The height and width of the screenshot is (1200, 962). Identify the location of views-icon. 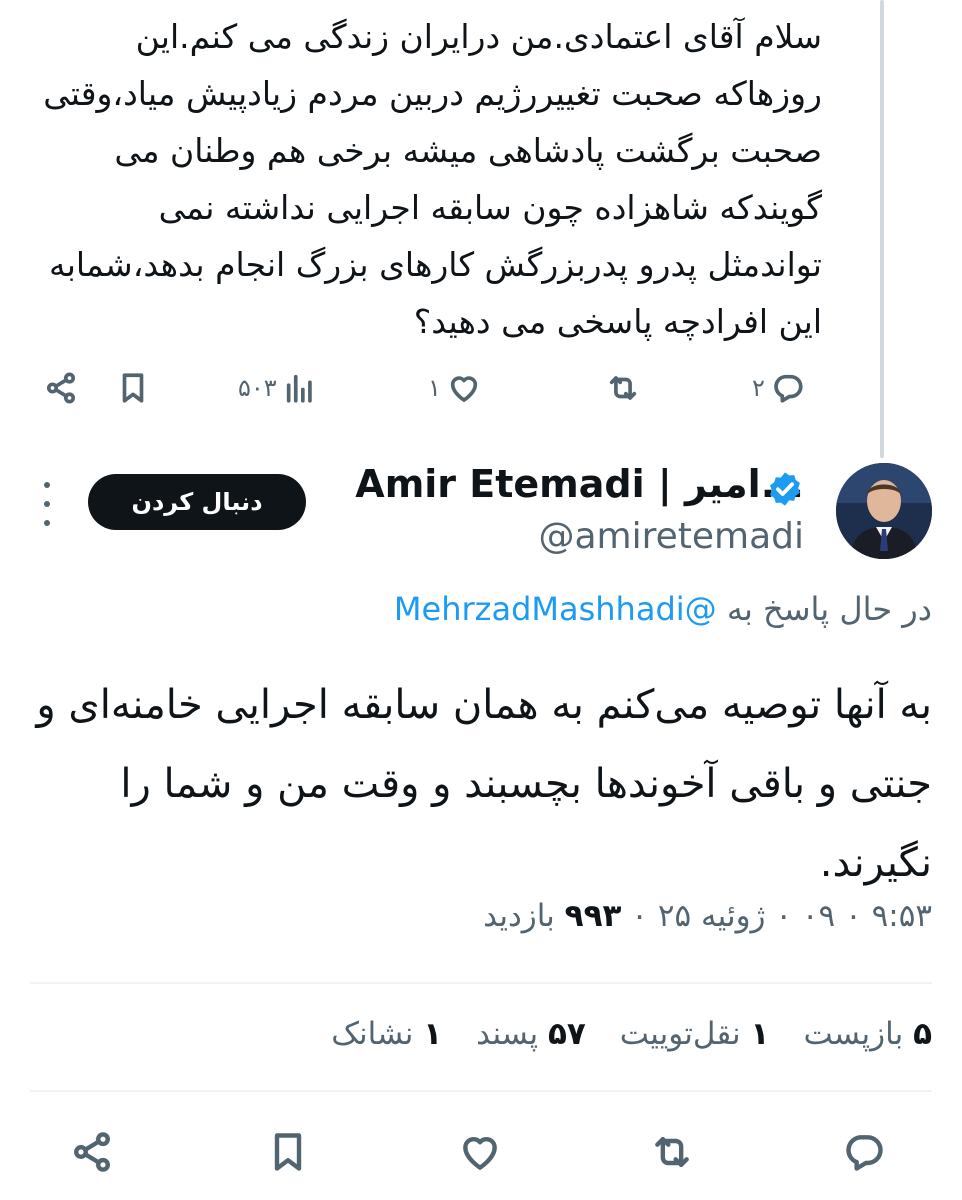
(299, 388).